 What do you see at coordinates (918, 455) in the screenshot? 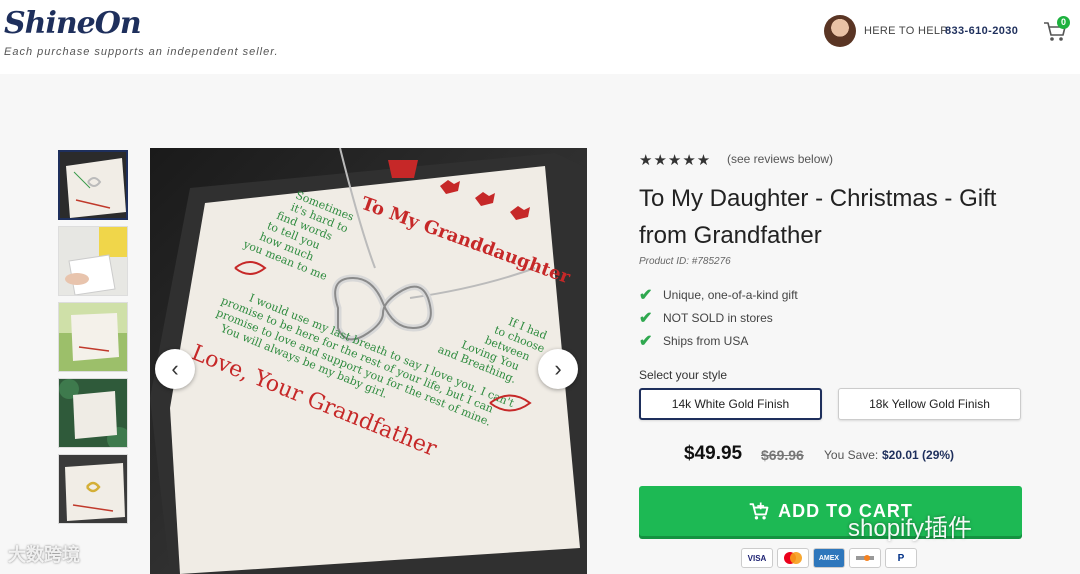
I see `savings-amount: $20.01 (29%)` at bounding box center [918, 455].